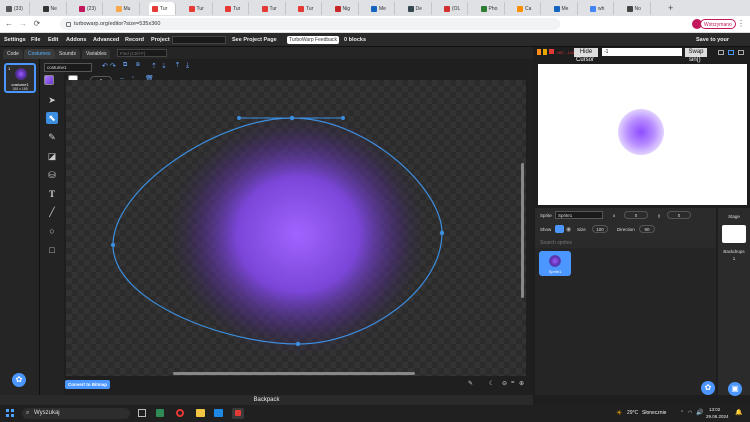 This screenshot has width=750, height=422. I want to click on search-sprites-input: Search sprites, so click(625, 243).